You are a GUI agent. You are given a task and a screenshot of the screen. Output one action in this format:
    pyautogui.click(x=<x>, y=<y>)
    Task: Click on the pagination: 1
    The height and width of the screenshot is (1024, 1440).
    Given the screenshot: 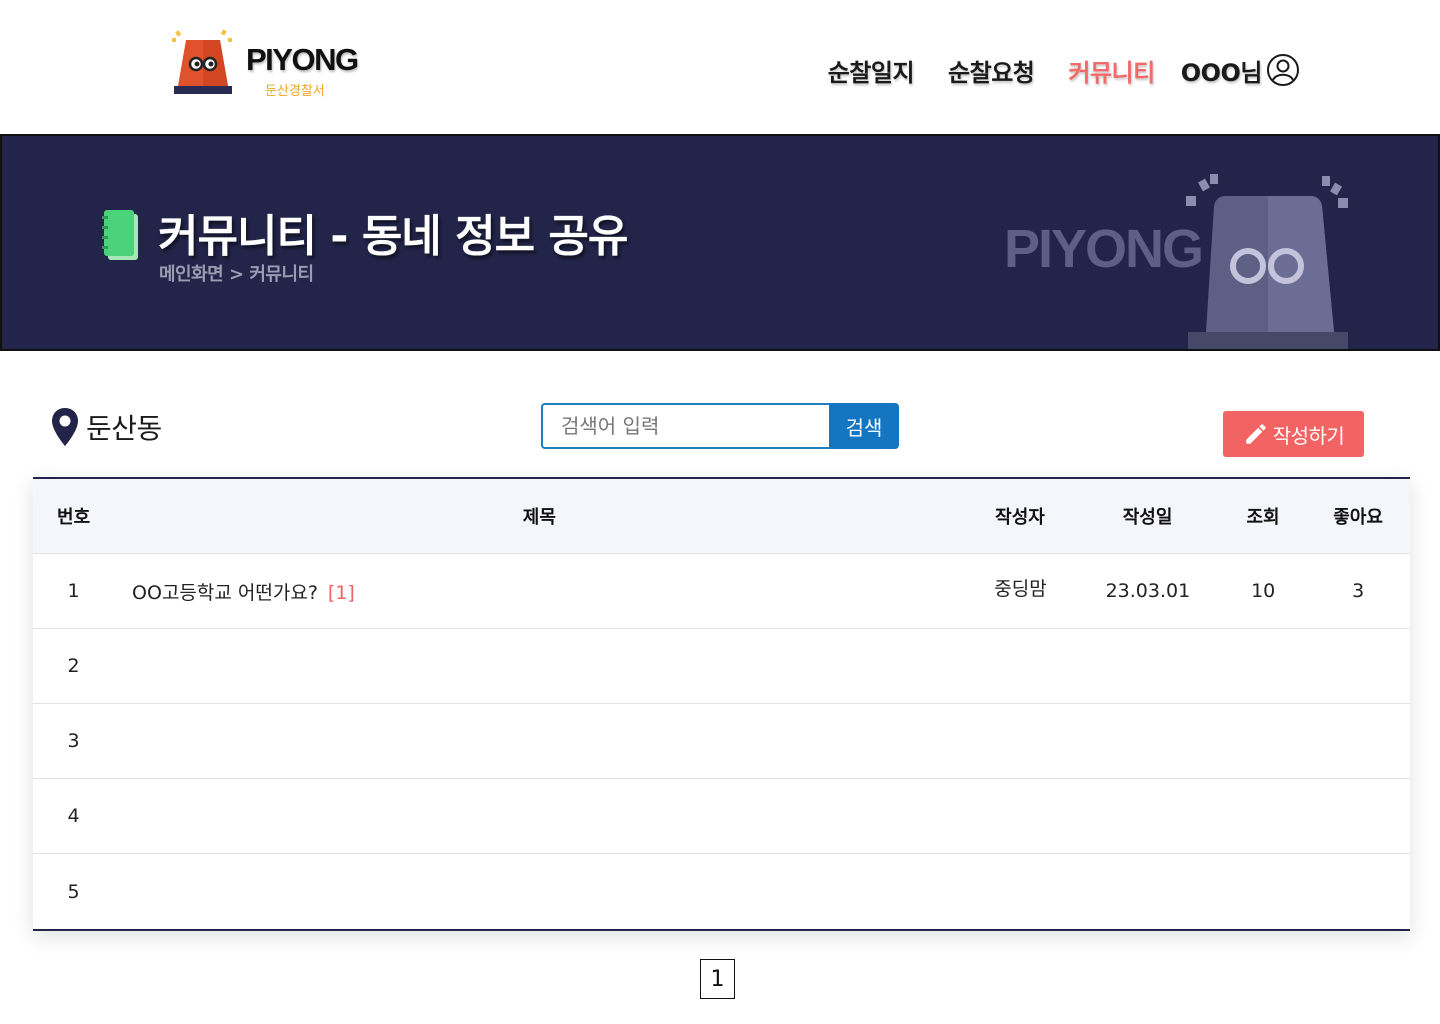 What is the action you would take?
    pyautogui.click(x=717, y=979)
    